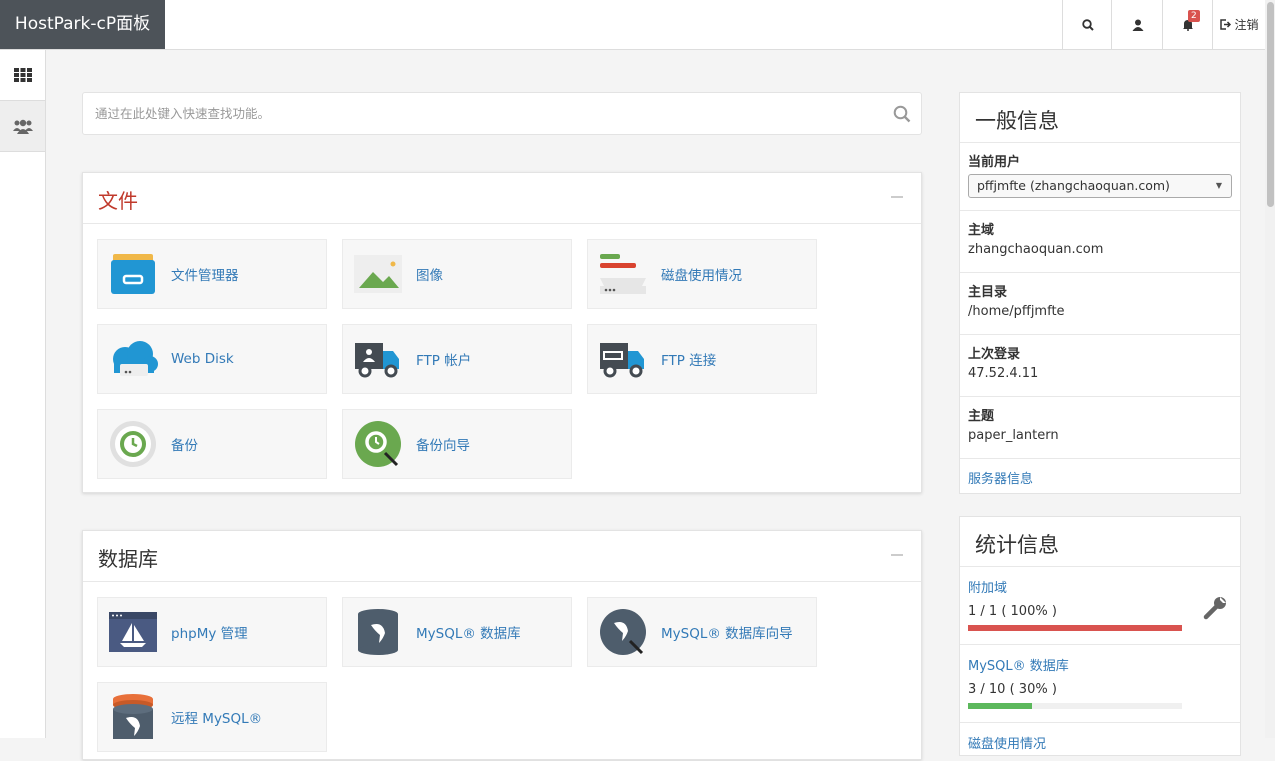 This screenshot has height=761, width=1275. What do you see at coordinates (457, 274) in the screenshot?
I see `images-item: 图像` at bounding box center [457, 274].